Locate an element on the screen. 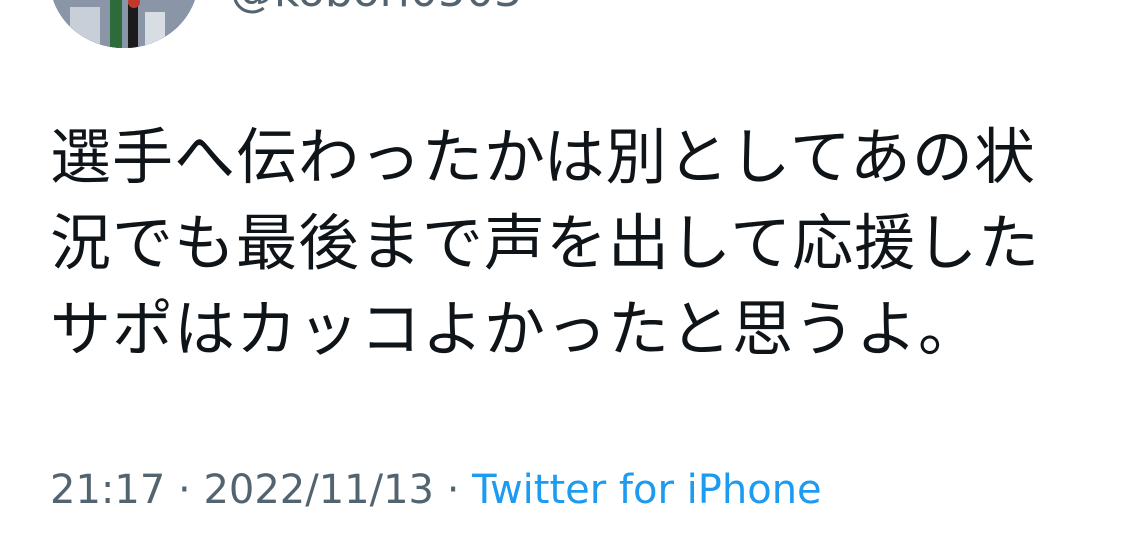 This screenshot has height=547, width=1125. avatar is located at coordinates (124, 24).